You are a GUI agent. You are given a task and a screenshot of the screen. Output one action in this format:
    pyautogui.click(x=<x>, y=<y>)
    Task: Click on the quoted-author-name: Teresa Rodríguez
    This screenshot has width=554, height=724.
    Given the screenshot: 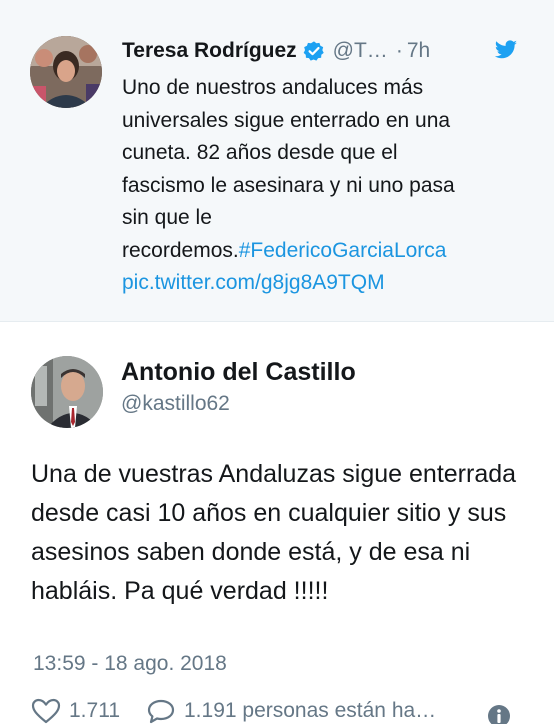 What is the action you would take?
    pyautogui.click(x=209, y=51)
    